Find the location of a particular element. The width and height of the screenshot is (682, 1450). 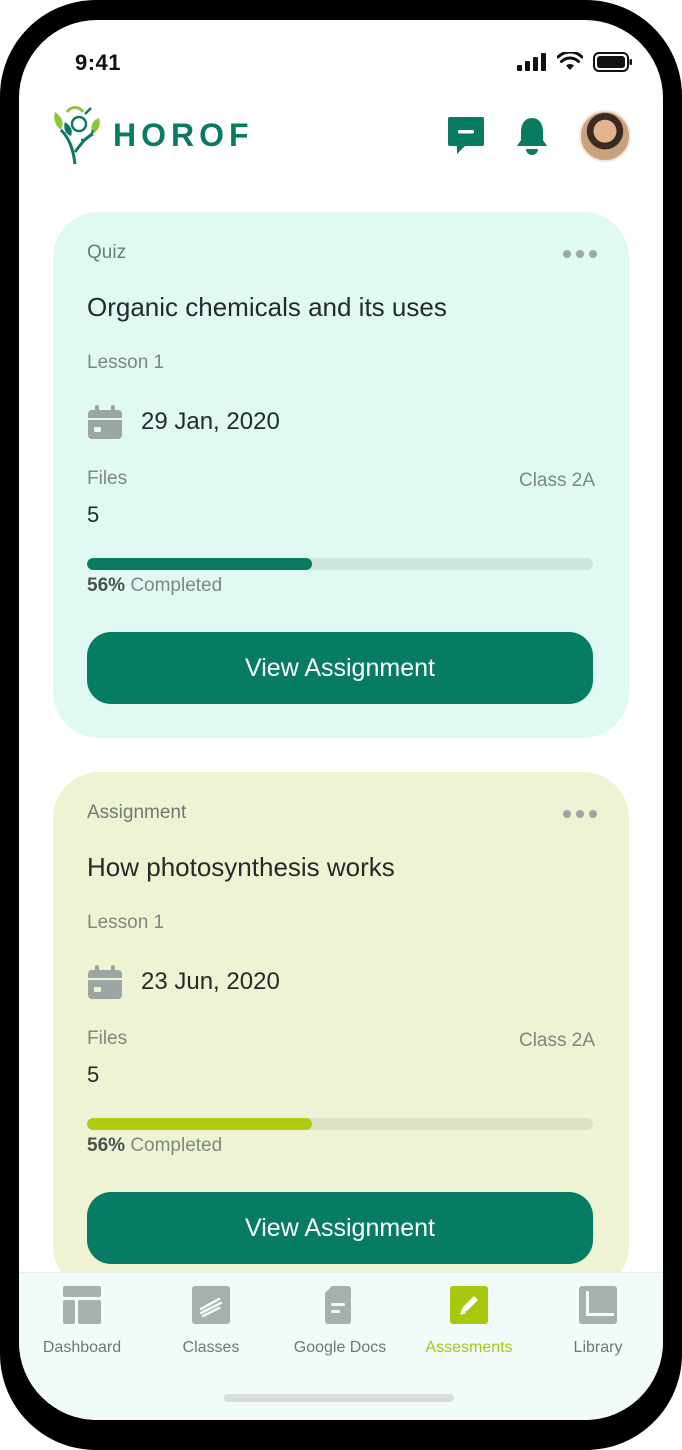

status-bar: 9:41 is located at coordinates (341, 65).